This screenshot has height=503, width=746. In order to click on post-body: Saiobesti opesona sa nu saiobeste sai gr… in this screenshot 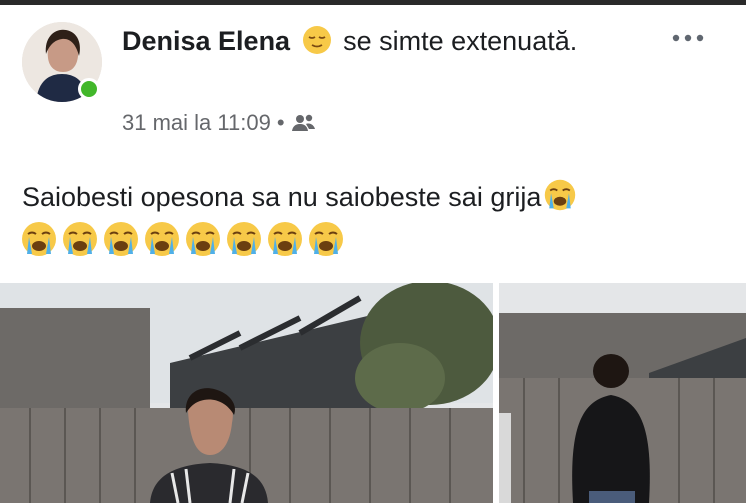, I will do `click(299, 195)`.